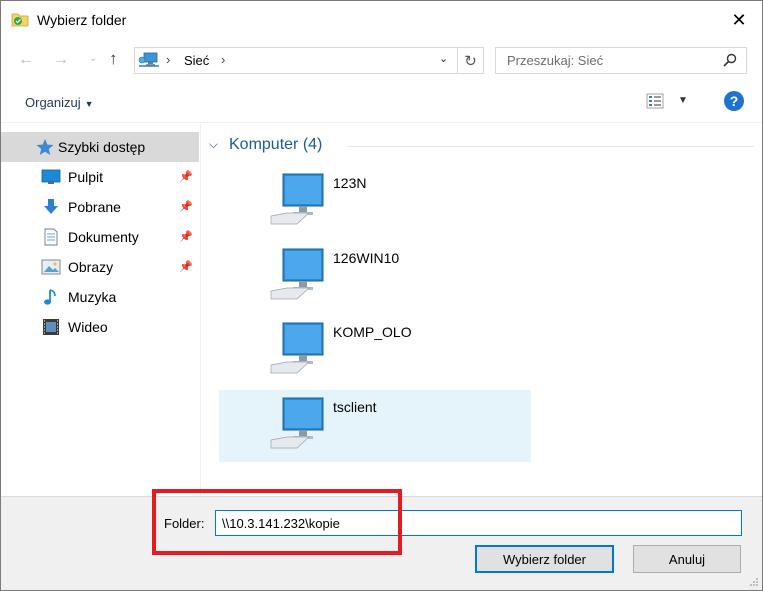 The image size is (763, 591). Describe the element at coordinates (375, 277) in the screenshot. I see `list-item-computer: 126WIN10` at that location.